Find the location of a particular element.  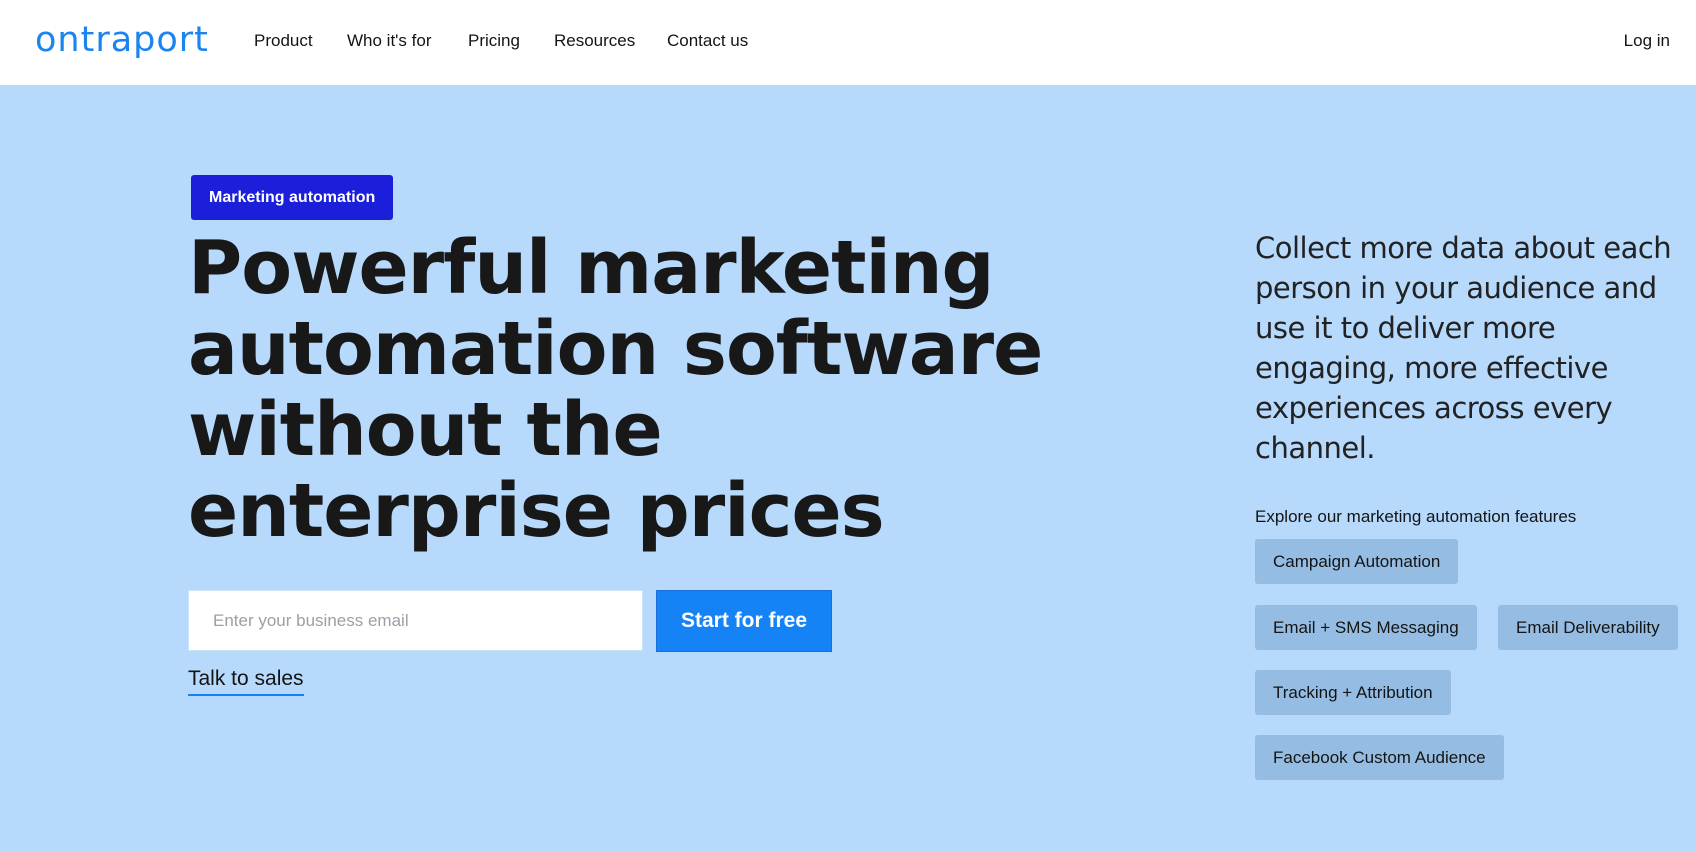

category-badge: Marketing automation is located at coordinates (292, 197).